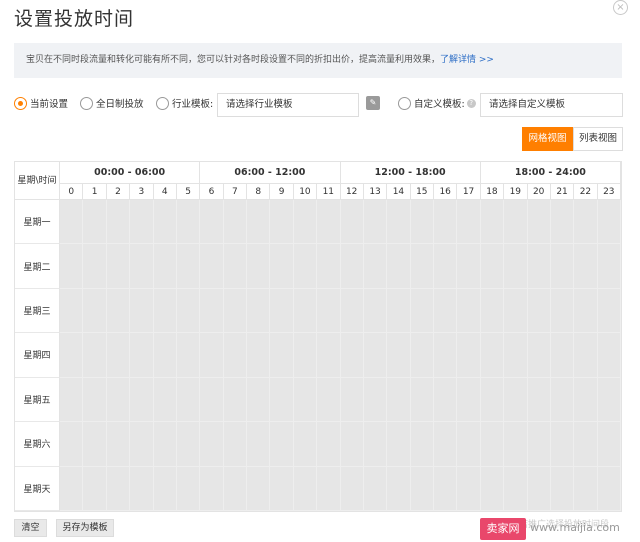 The height and width of the screenshot is (542, 640). I want to click on hour-header: 11, so click(329, 192).